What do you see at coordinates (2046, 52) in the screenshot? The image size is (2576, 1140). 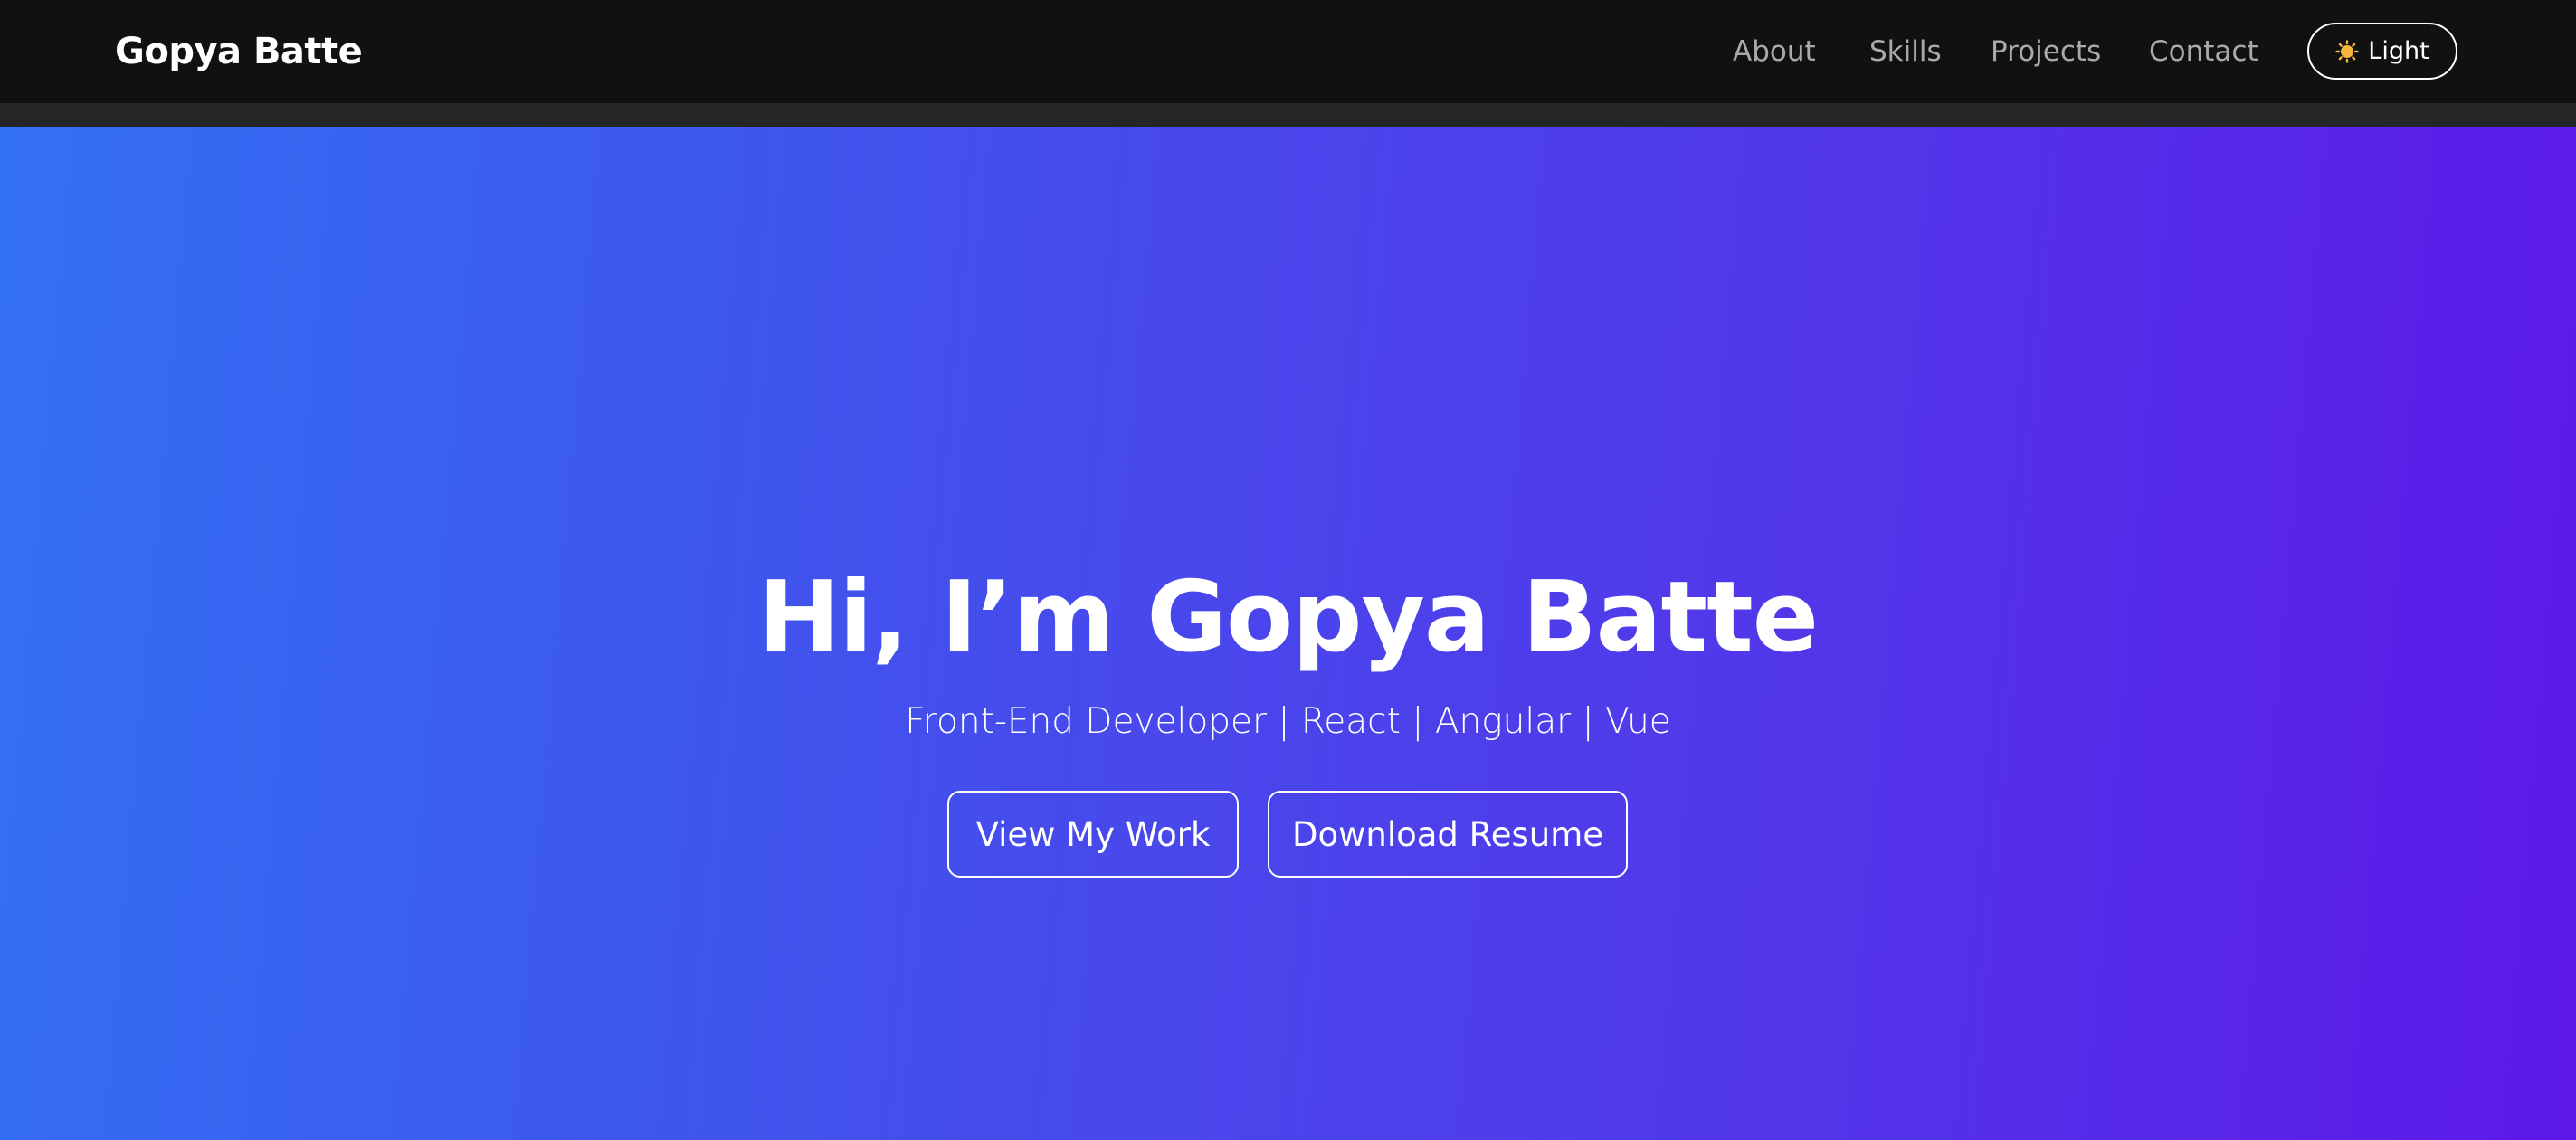 I see `nav-link-projects: Projects` at bounding box center [2046, 52].